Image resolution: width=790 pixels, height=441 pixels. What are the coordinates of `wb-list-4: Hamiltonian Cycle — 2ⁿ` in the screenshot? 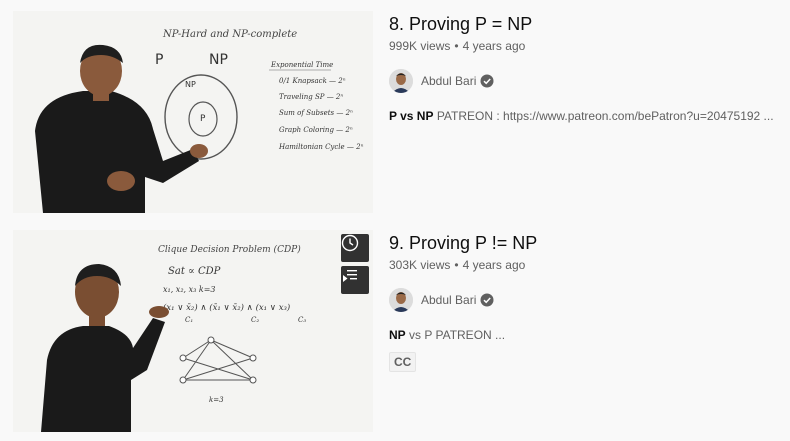 It's located at (321, 147).